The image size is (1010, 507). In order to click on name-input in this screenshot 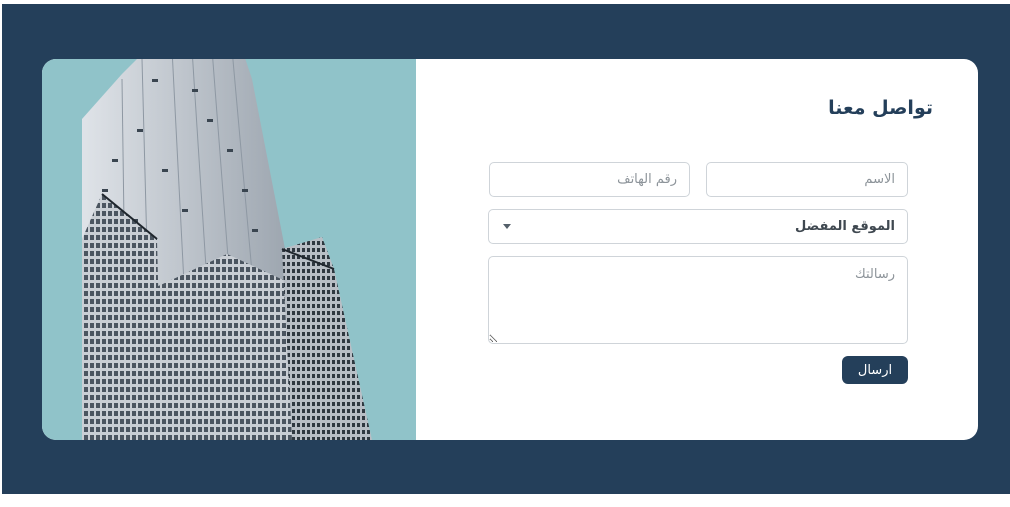, I will do `click(807, 179)`.